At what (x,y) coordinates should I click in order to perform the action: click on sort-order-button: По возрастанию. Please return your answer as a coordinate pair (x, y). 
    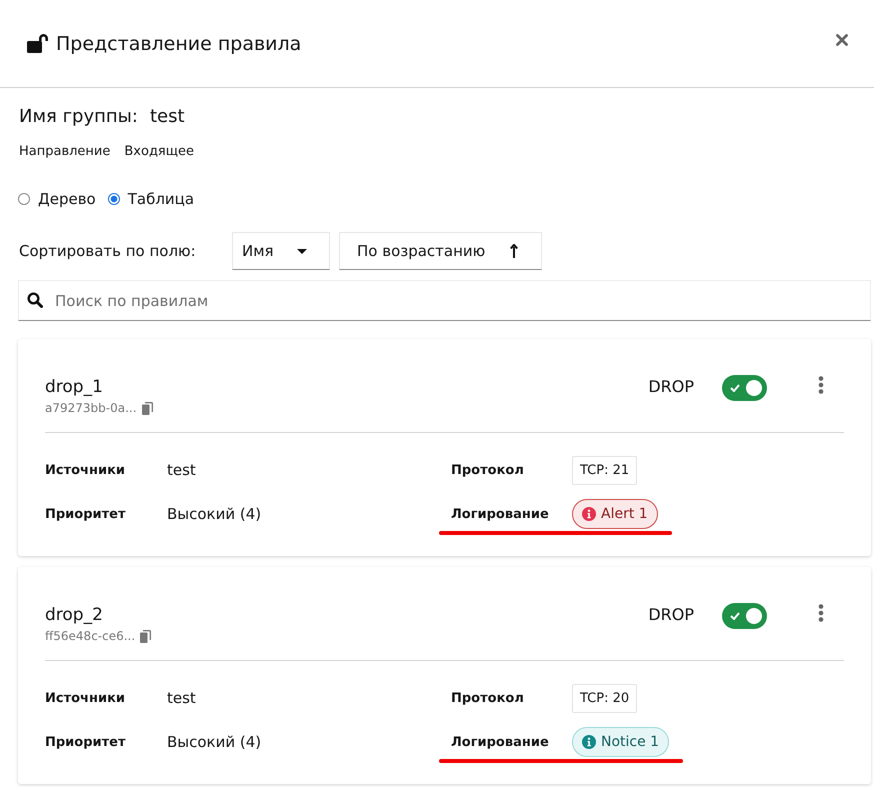
    Looking at the image, I should click on (440, 251).